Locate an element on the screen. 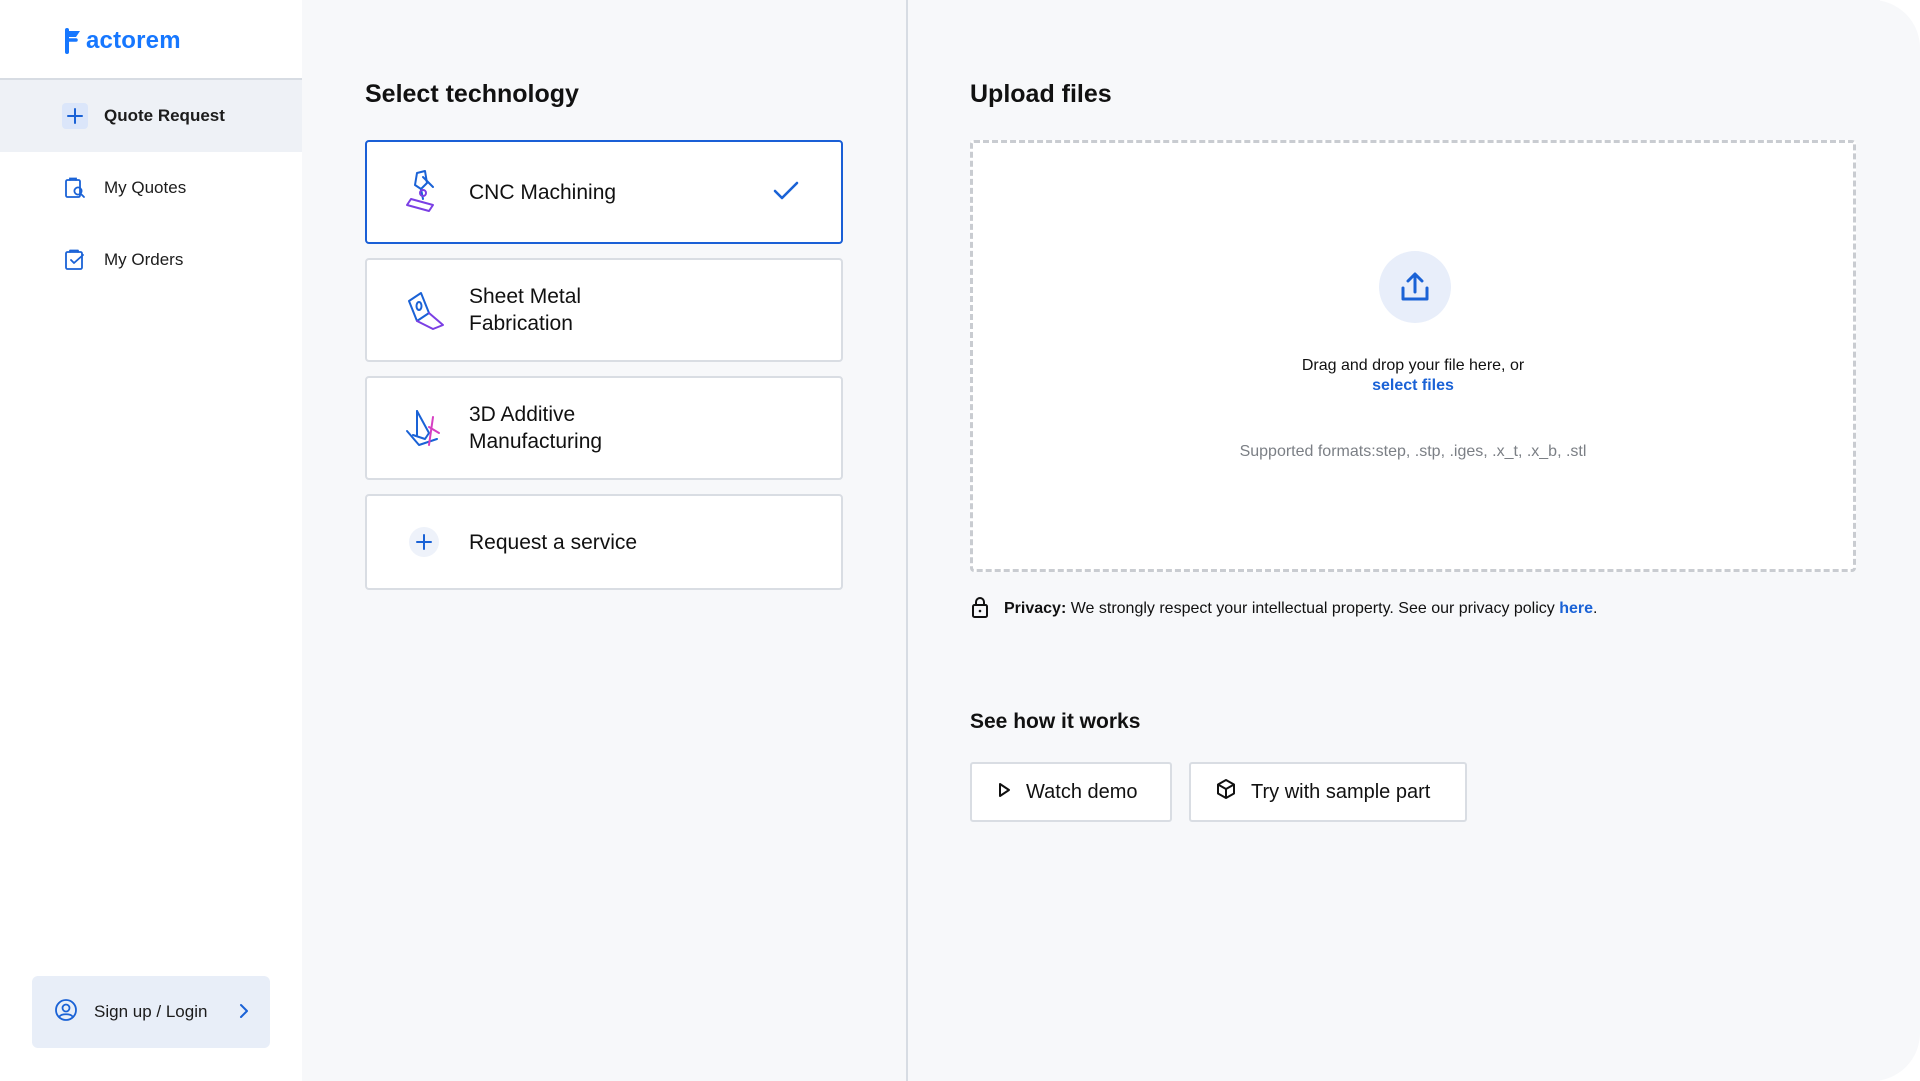  try-sample-part-button: Try with sample part is located at coordinates (1328, 792).